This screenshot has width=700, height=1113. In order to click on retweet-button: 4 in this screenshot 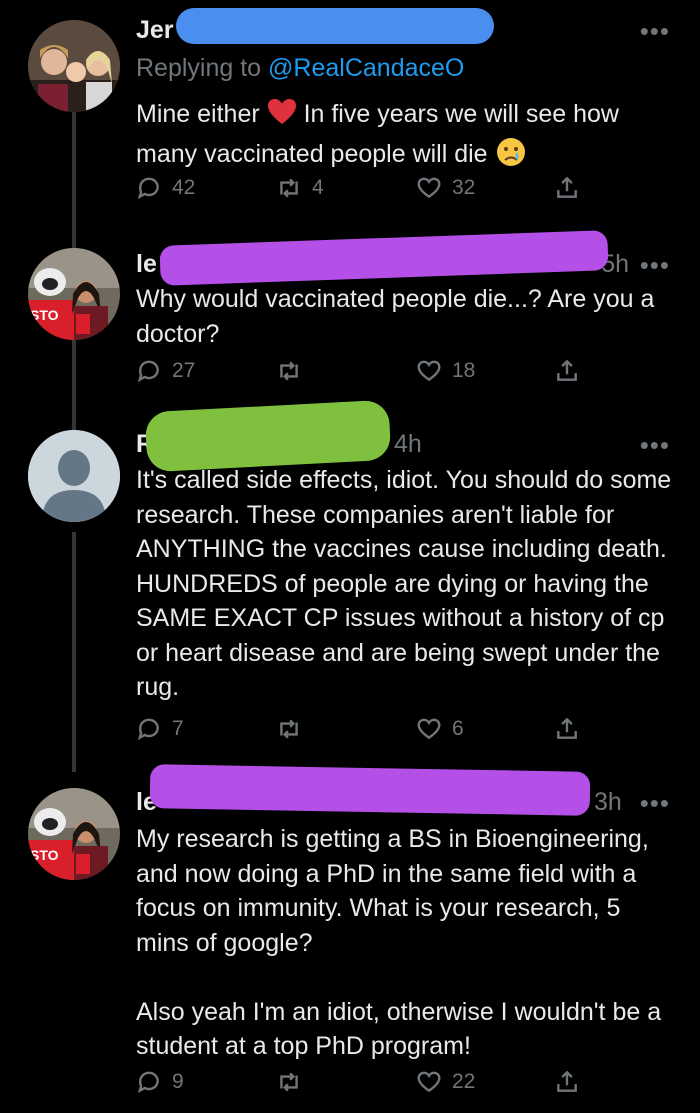, I will do `click(300, 188)`.